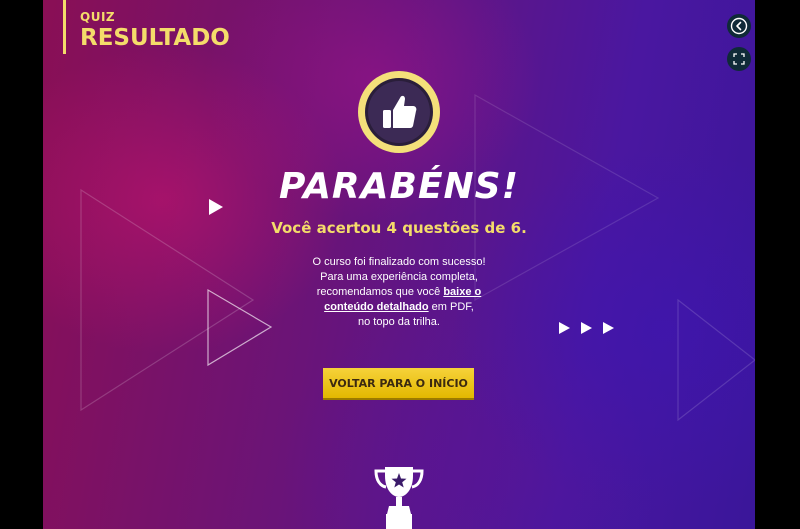 The height and width of the screenshot is (529, 800). I want to click on back-arrow-icon, so click(739, 26).